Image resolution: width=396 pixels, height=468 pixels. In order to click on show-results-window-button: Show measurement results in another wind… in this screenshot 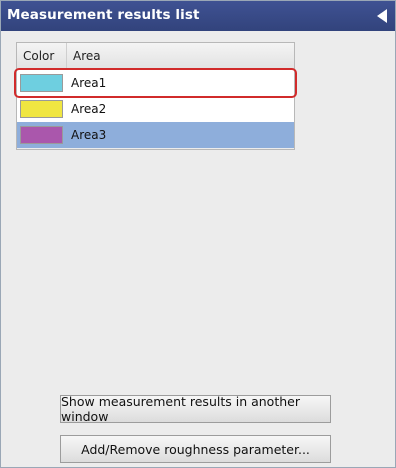, I will do `click(195, 409)`.